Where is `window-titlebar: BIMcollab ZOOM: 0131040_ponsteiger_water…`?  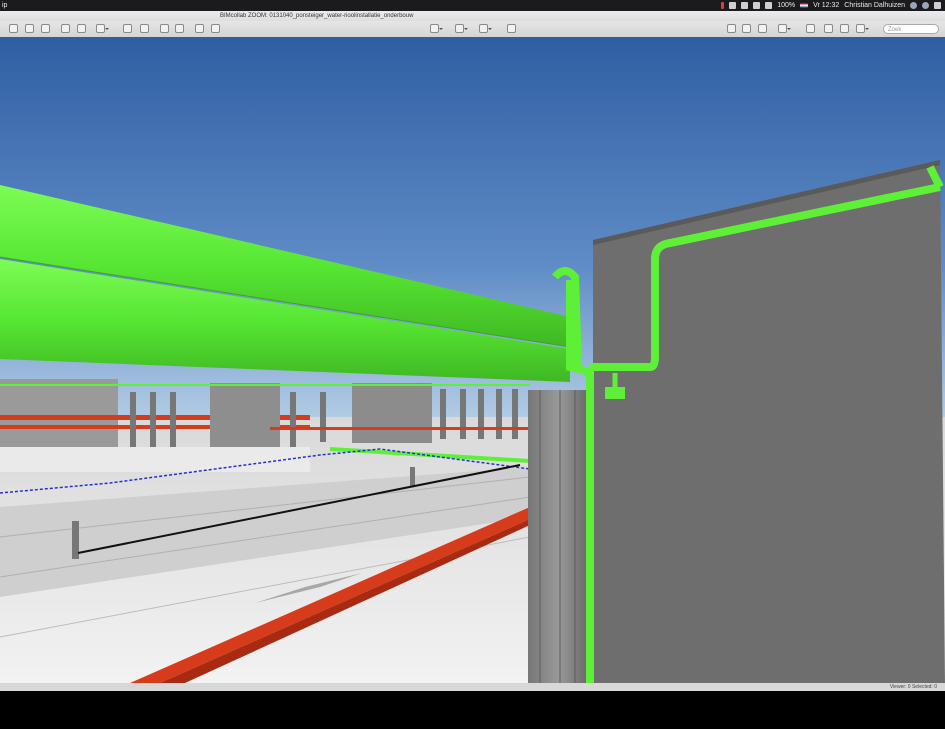
window-titlebar: BIMcollab ZOOM: 0131040_ponsteiger_water… is located at coordinates (472, 16).